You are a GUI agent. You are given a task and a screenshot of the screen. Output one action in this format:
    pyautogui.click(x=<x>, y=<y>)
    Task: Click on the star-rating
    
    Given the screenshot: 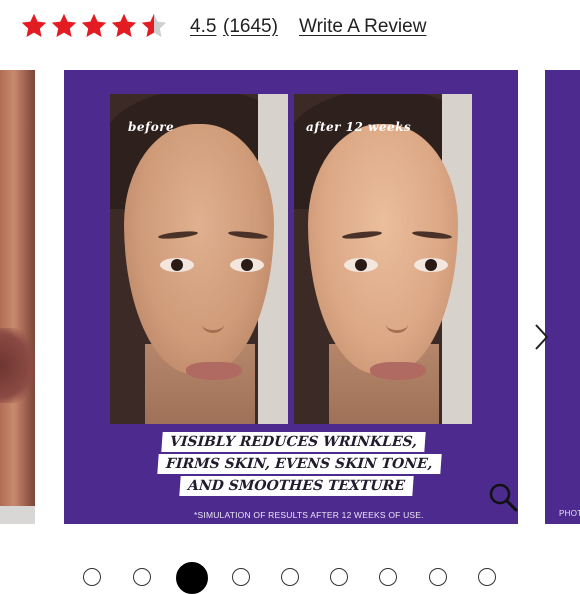 What is the action you would take?
    pyautogui.click(x=94, y=26)
    